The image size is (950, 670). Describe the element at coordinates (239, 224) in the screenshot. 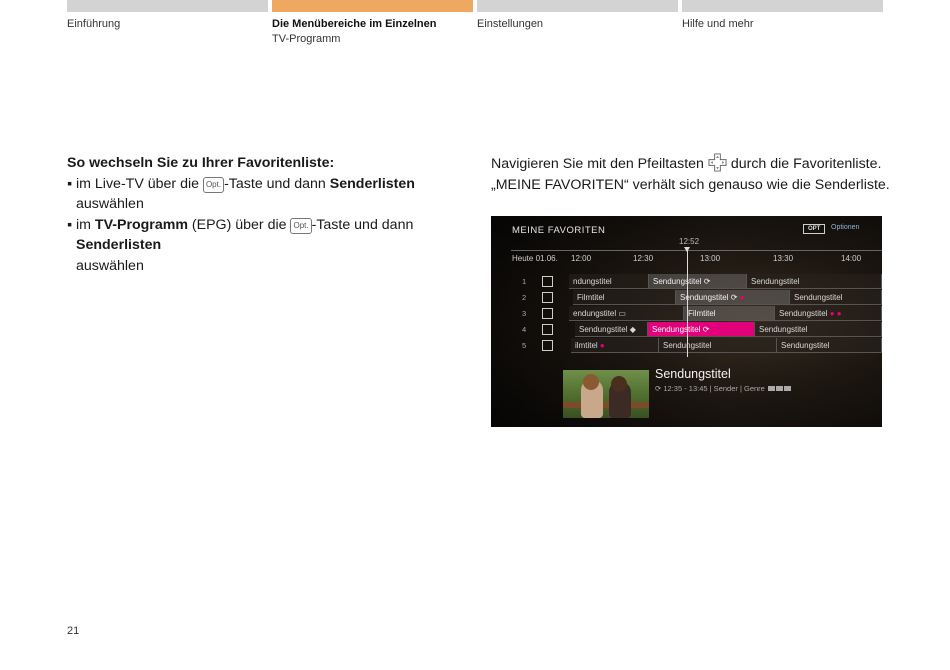

I see `bullet-text: (EPG) über die` at that location.